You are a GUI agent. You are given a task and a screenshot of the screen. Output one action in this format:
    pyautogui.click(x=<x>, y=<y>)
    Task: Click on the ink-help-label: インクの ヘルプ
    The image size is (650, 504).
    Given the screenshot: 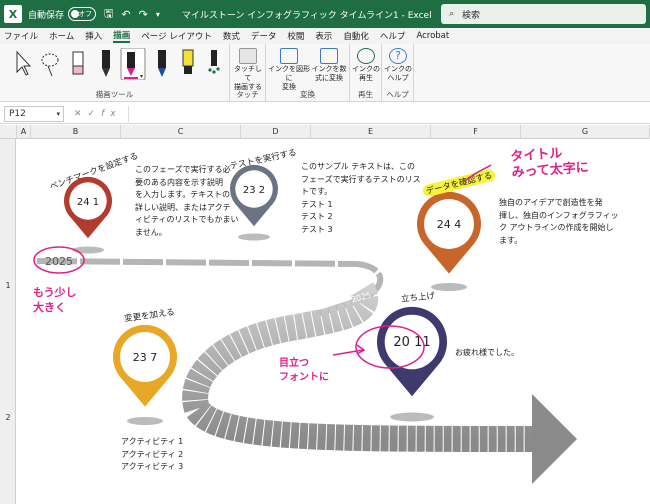 What is the action you would take?
    pyautogui.click(x=398, y=73)
    